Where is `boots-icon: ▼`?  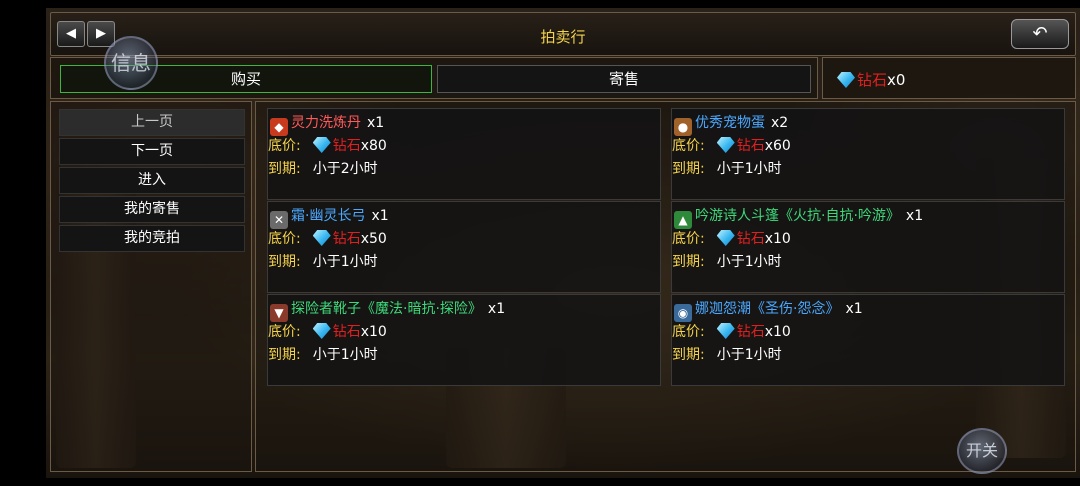 boots-icon: ▼ is located at coordinates (279, 313).